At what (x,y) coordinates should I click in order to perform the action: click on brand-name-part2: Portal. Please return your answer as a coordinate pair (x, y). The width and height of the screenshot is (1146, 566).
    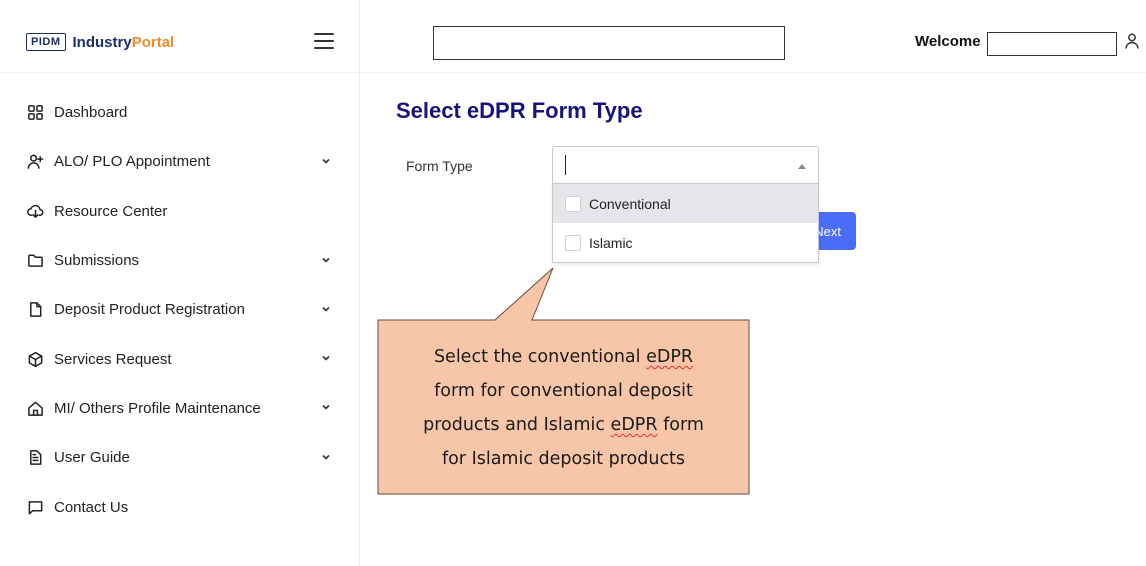
    Looking at the image, I should click on (153, 42).